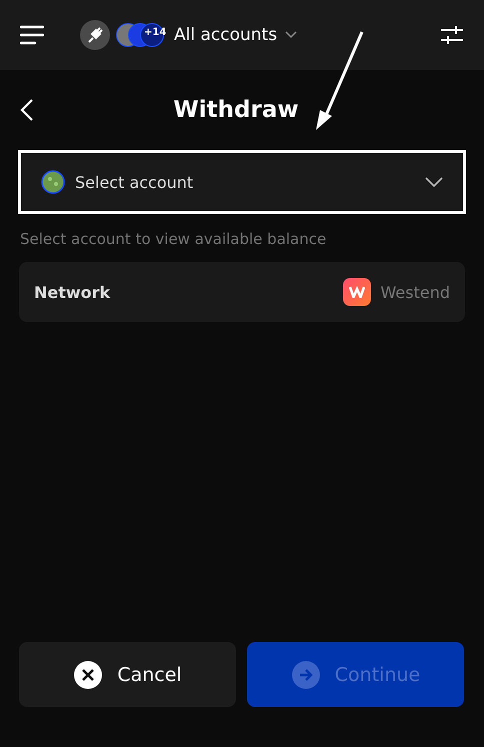 Image resolution: width=484 pixels, height=747 pixels. What do you see at coordinates (174, 239) in the screenshot?
I see `hint-text: Select account to view available balance` at bounding box center [174, 239].